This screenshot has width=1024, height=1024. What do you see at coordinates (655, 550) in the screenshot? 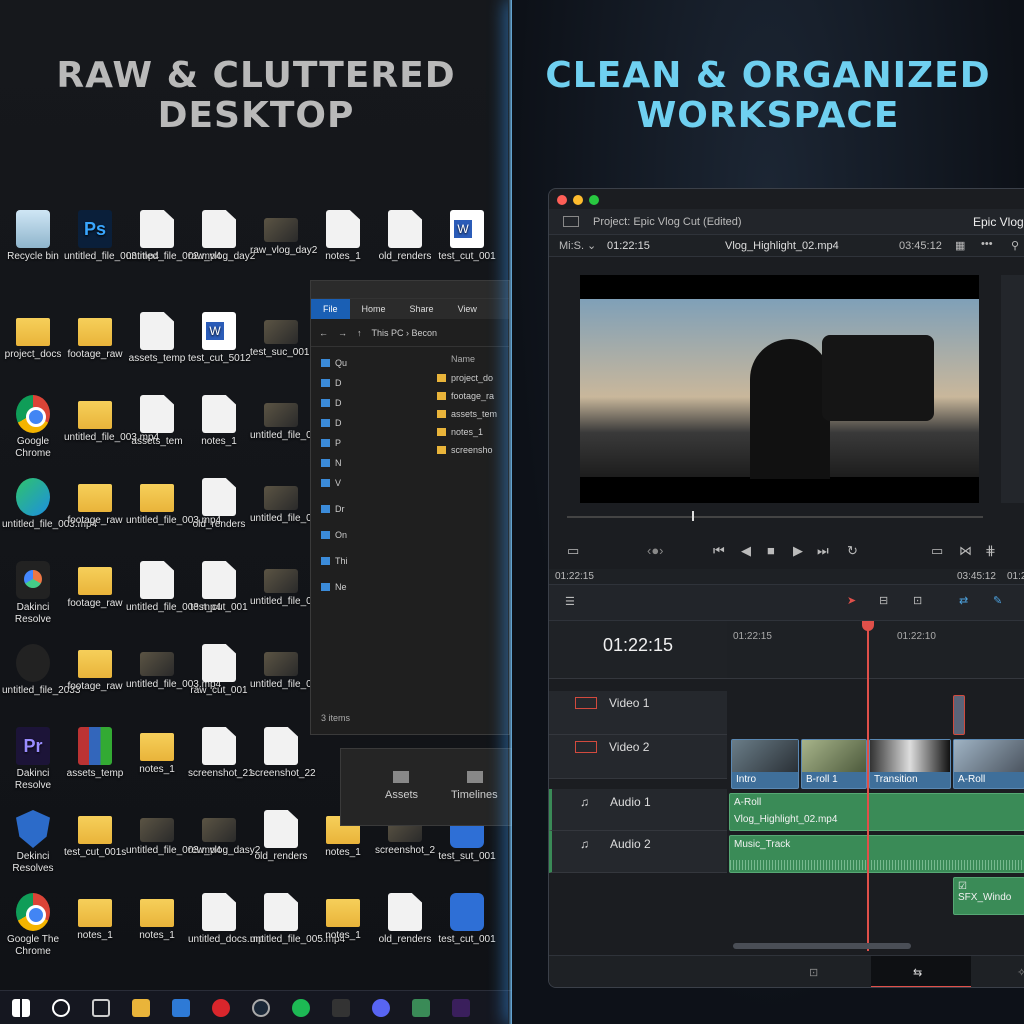
I see `jog-icon: ‹●›` at bounding box center [655, 550].